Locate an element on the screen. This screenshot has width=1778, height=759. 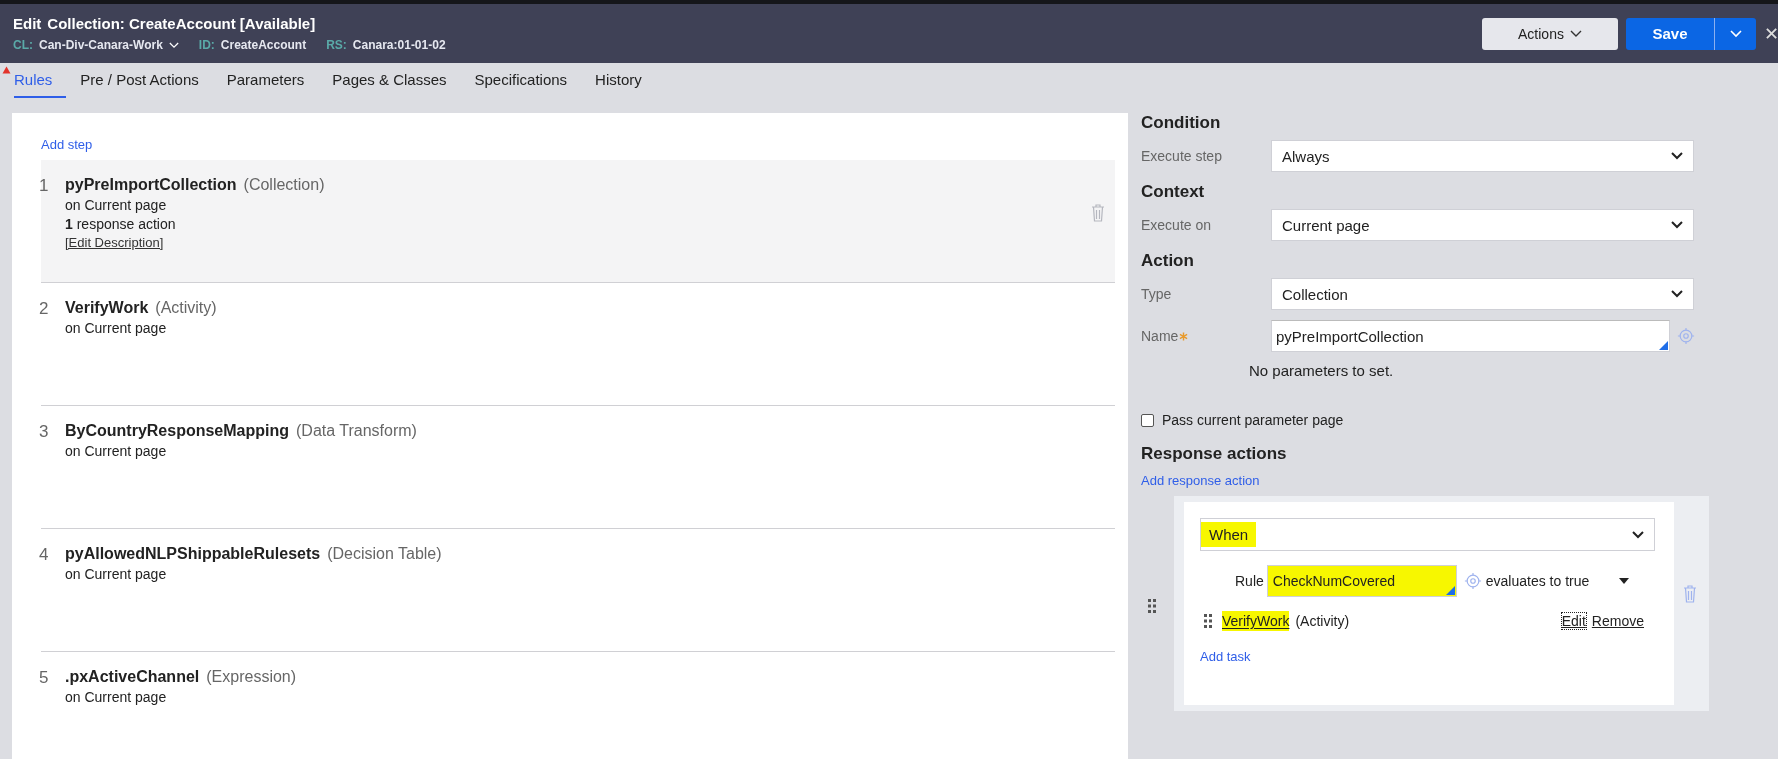
save-menu-button is located at coordinates (1735, 33).